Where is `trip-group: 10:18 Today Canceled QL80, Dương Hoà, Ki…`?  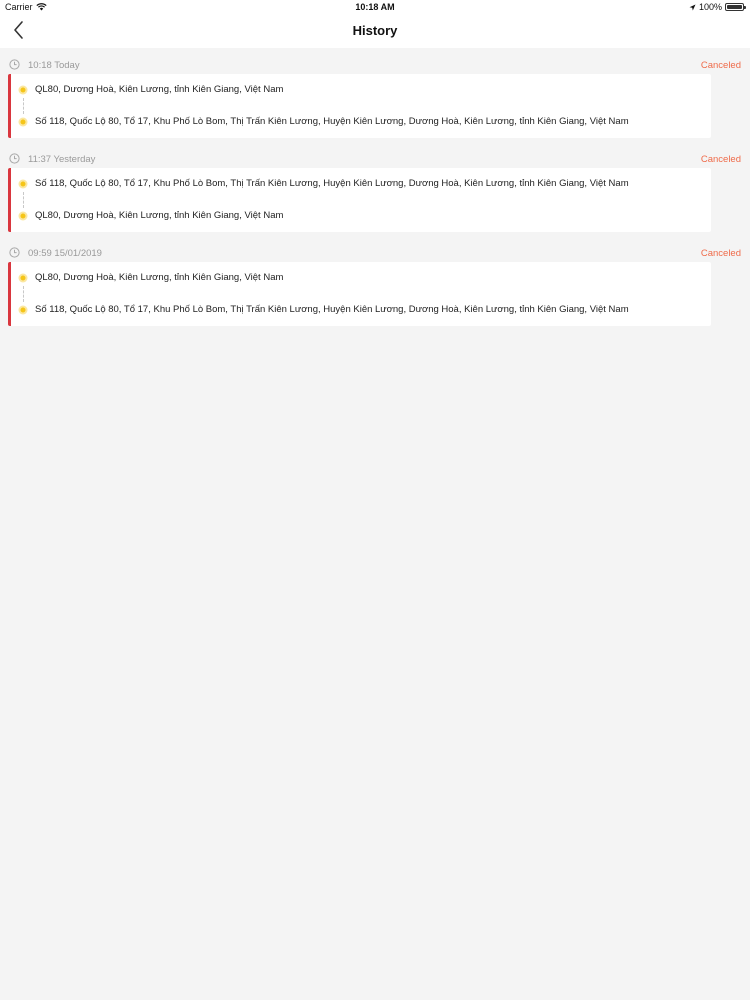 trip-group: 10:18 Today Canceled QL80, Dương Hoà, Ki… is located at coordinates (375, 97).